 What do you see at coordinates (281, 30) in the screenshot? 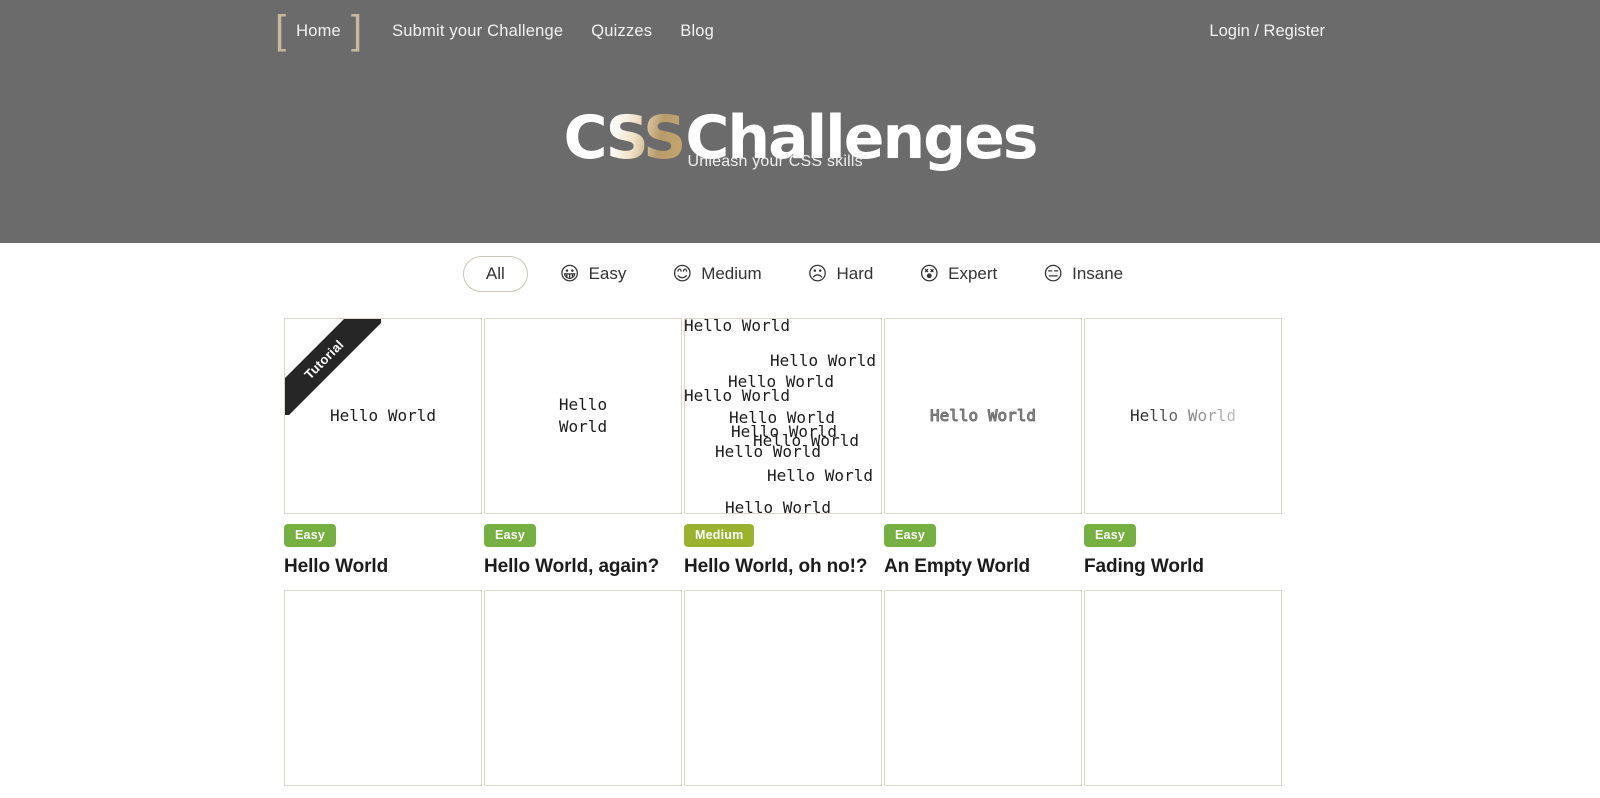
I see `bracket-open-icon: [` at bounding box center [281, 30].